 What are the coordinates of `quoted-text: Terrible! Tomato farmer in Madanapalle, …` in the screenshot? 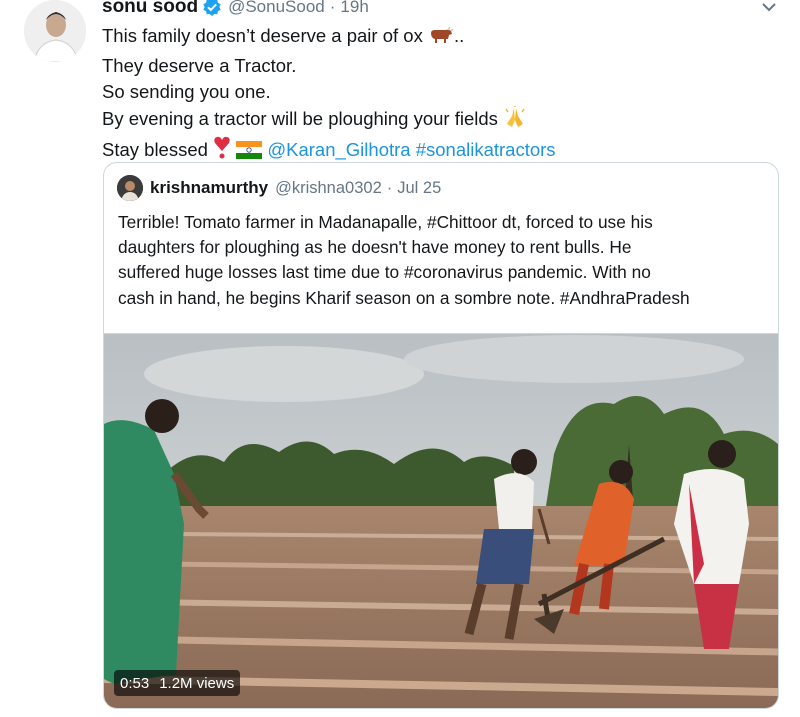 It's located at (404, 260).